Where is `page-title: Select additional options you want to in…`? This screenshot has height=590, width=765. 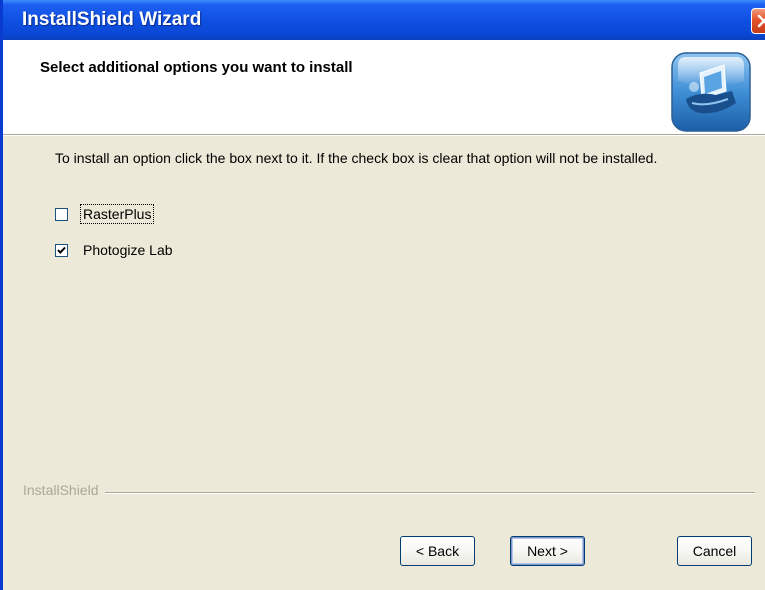
page-title: Select additional options you want to in… is located at coordinates (196, 67).